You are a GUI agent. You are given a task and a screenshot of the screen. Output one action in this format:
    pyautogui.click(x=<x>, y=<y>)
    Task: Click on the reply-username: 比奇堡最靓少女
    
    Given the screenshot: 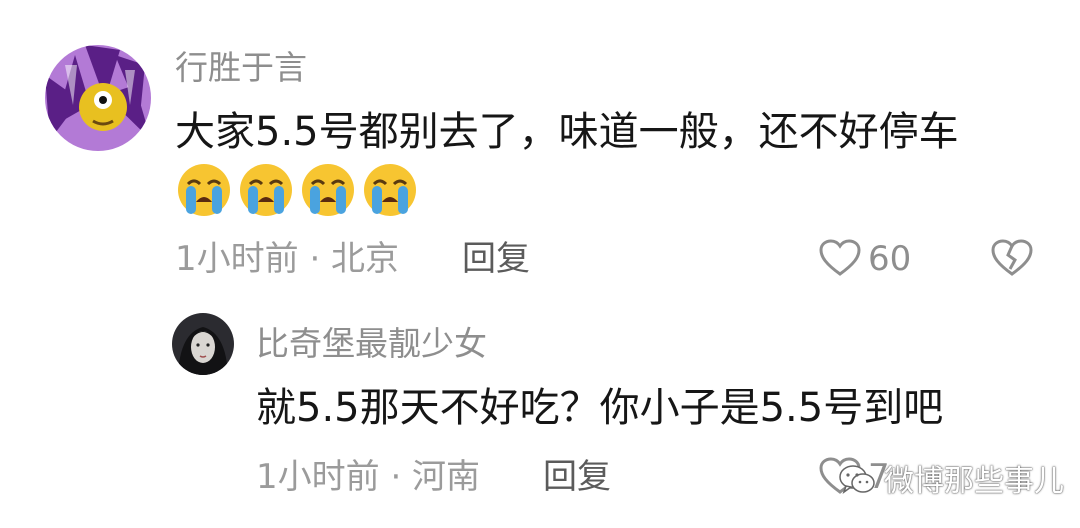 What is the action you would take?
    pyautogui.click(x=371, y=344)
    